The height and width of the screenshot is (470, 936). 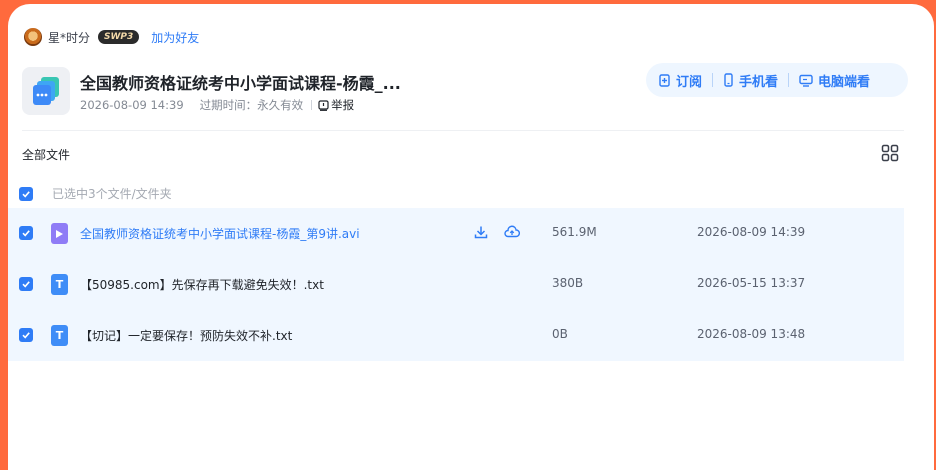 I want to click on download-icon, so click(x=481, y=232).